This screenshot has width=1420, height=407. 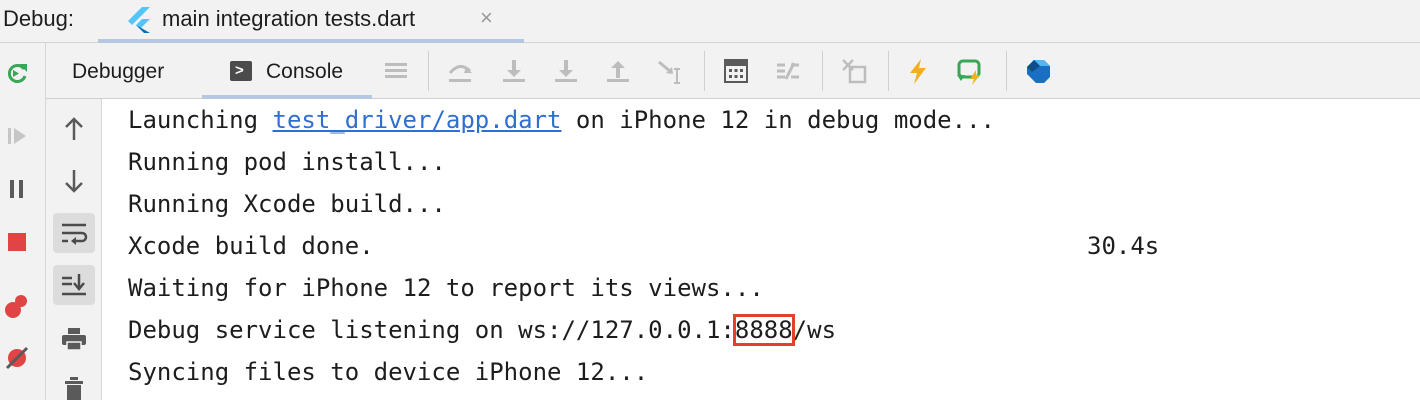 What do you see at coordinates (566, 71) in the screenshot?
I see `force-step-into-icon` at bounding box center [566, 71].